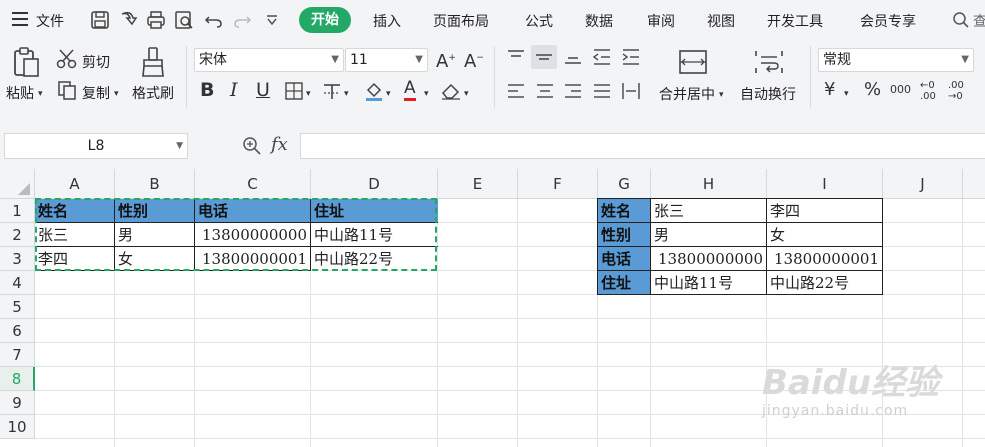 This screenshot has height=447, width=985. Describe the element at coordinates (795, 21) in the screenshot. I see `tab-developer: 开发工具` at that location.